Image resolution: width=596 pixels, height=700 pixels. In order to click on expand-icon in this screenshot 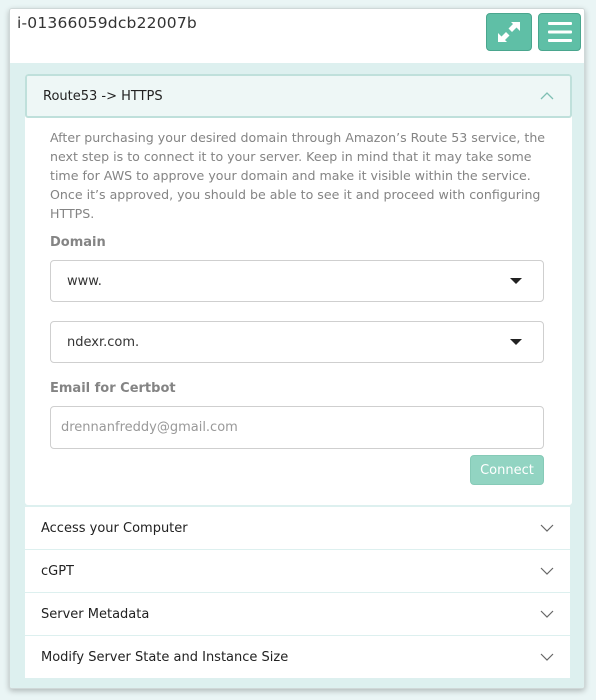, I will do `click(509, 32)`.